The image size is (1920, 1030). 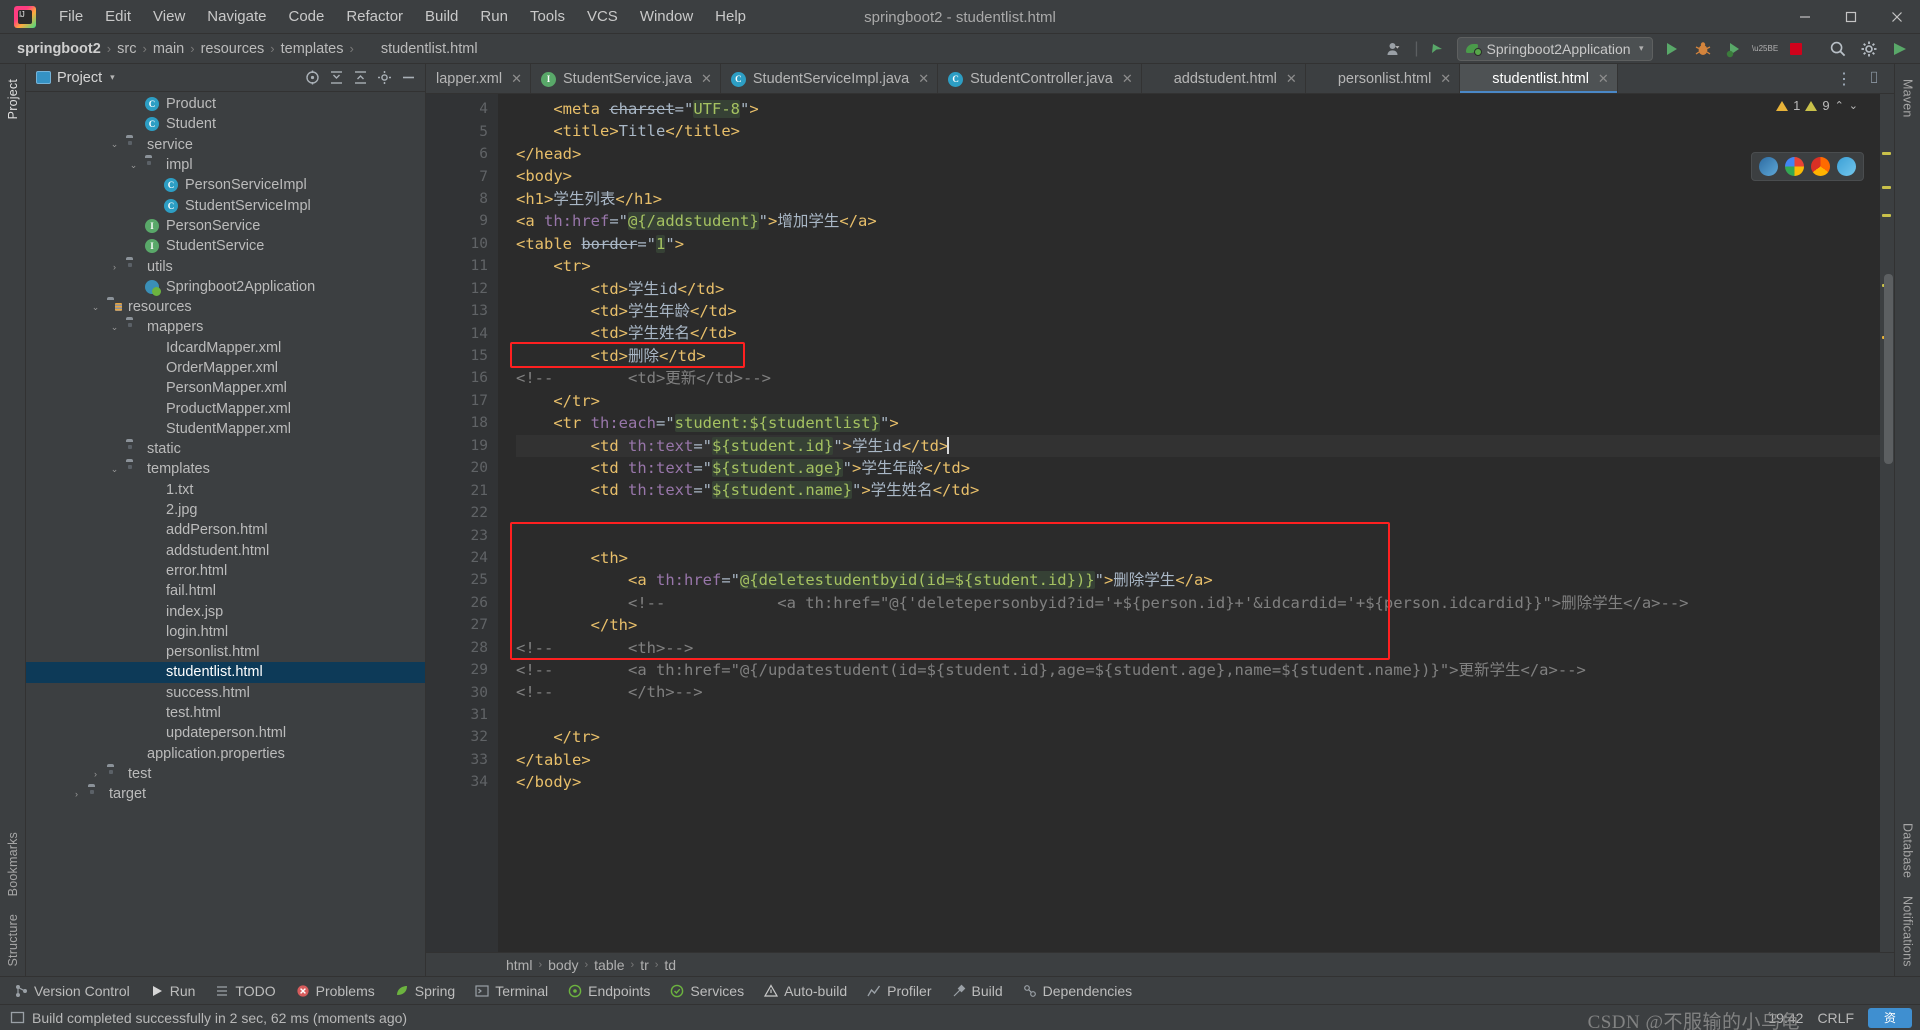 What do you see at coordinates (1198, 490) in the screenshot?
I see `code-line-21: <td th:text="${student.name}">学生姓名</td>` at bounding box center [1198, 490].